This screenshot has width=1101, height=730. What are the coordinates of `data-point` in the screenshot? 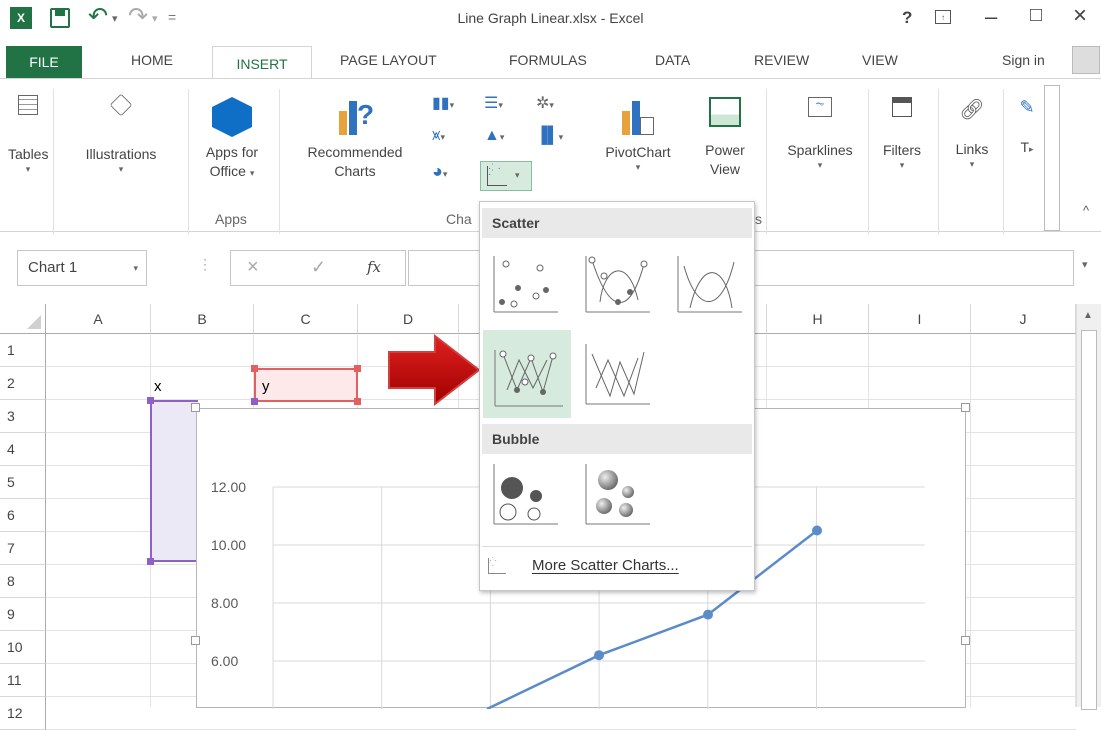 It's located at (708, 614).